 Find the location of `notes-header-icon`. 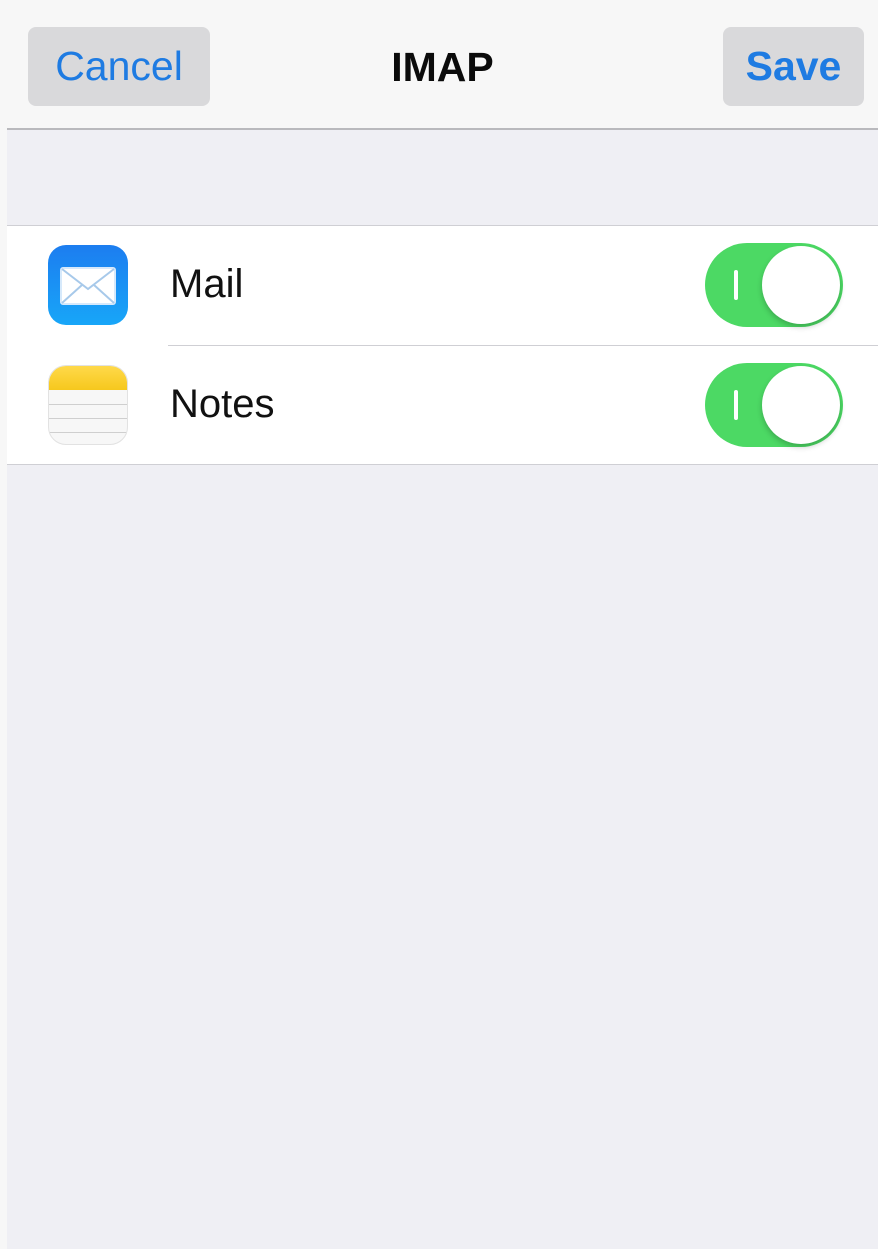

notes-header-icon is located at coordinates (88, 378).